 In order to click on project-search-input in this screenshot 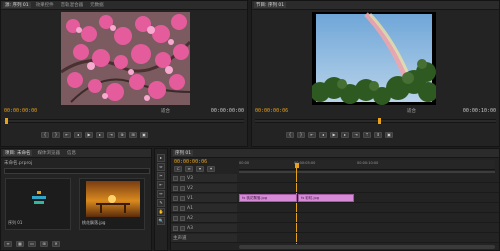, I will do `click(77, 171)`.